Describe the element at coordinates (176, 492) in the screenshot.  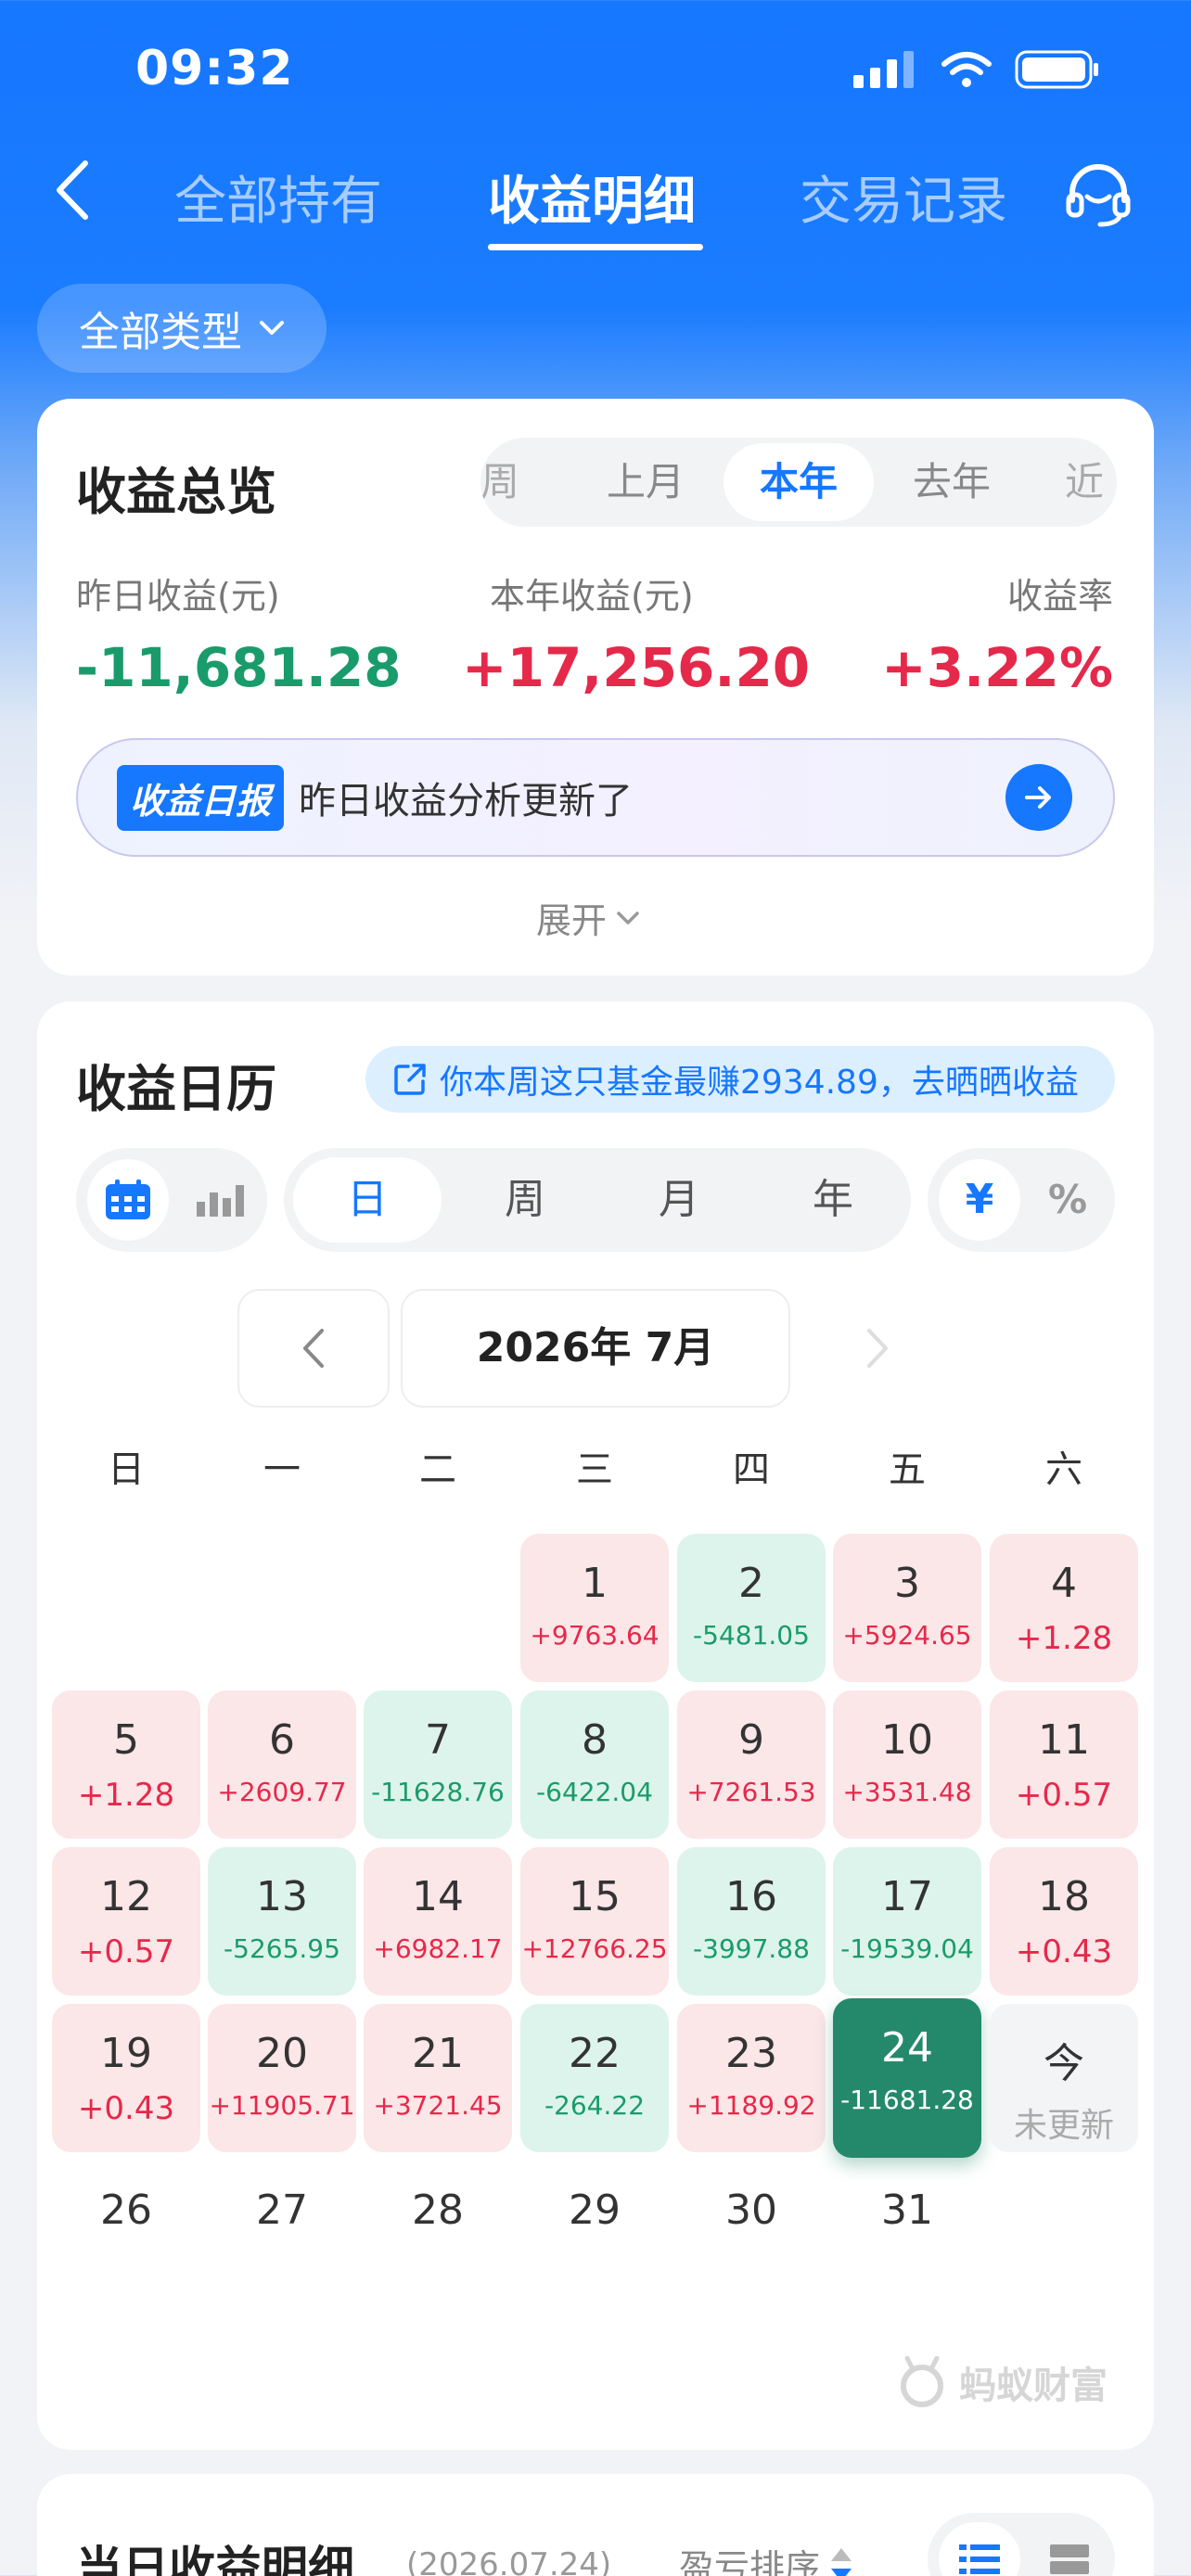
I see `overview-title: 收益总览` at that location.